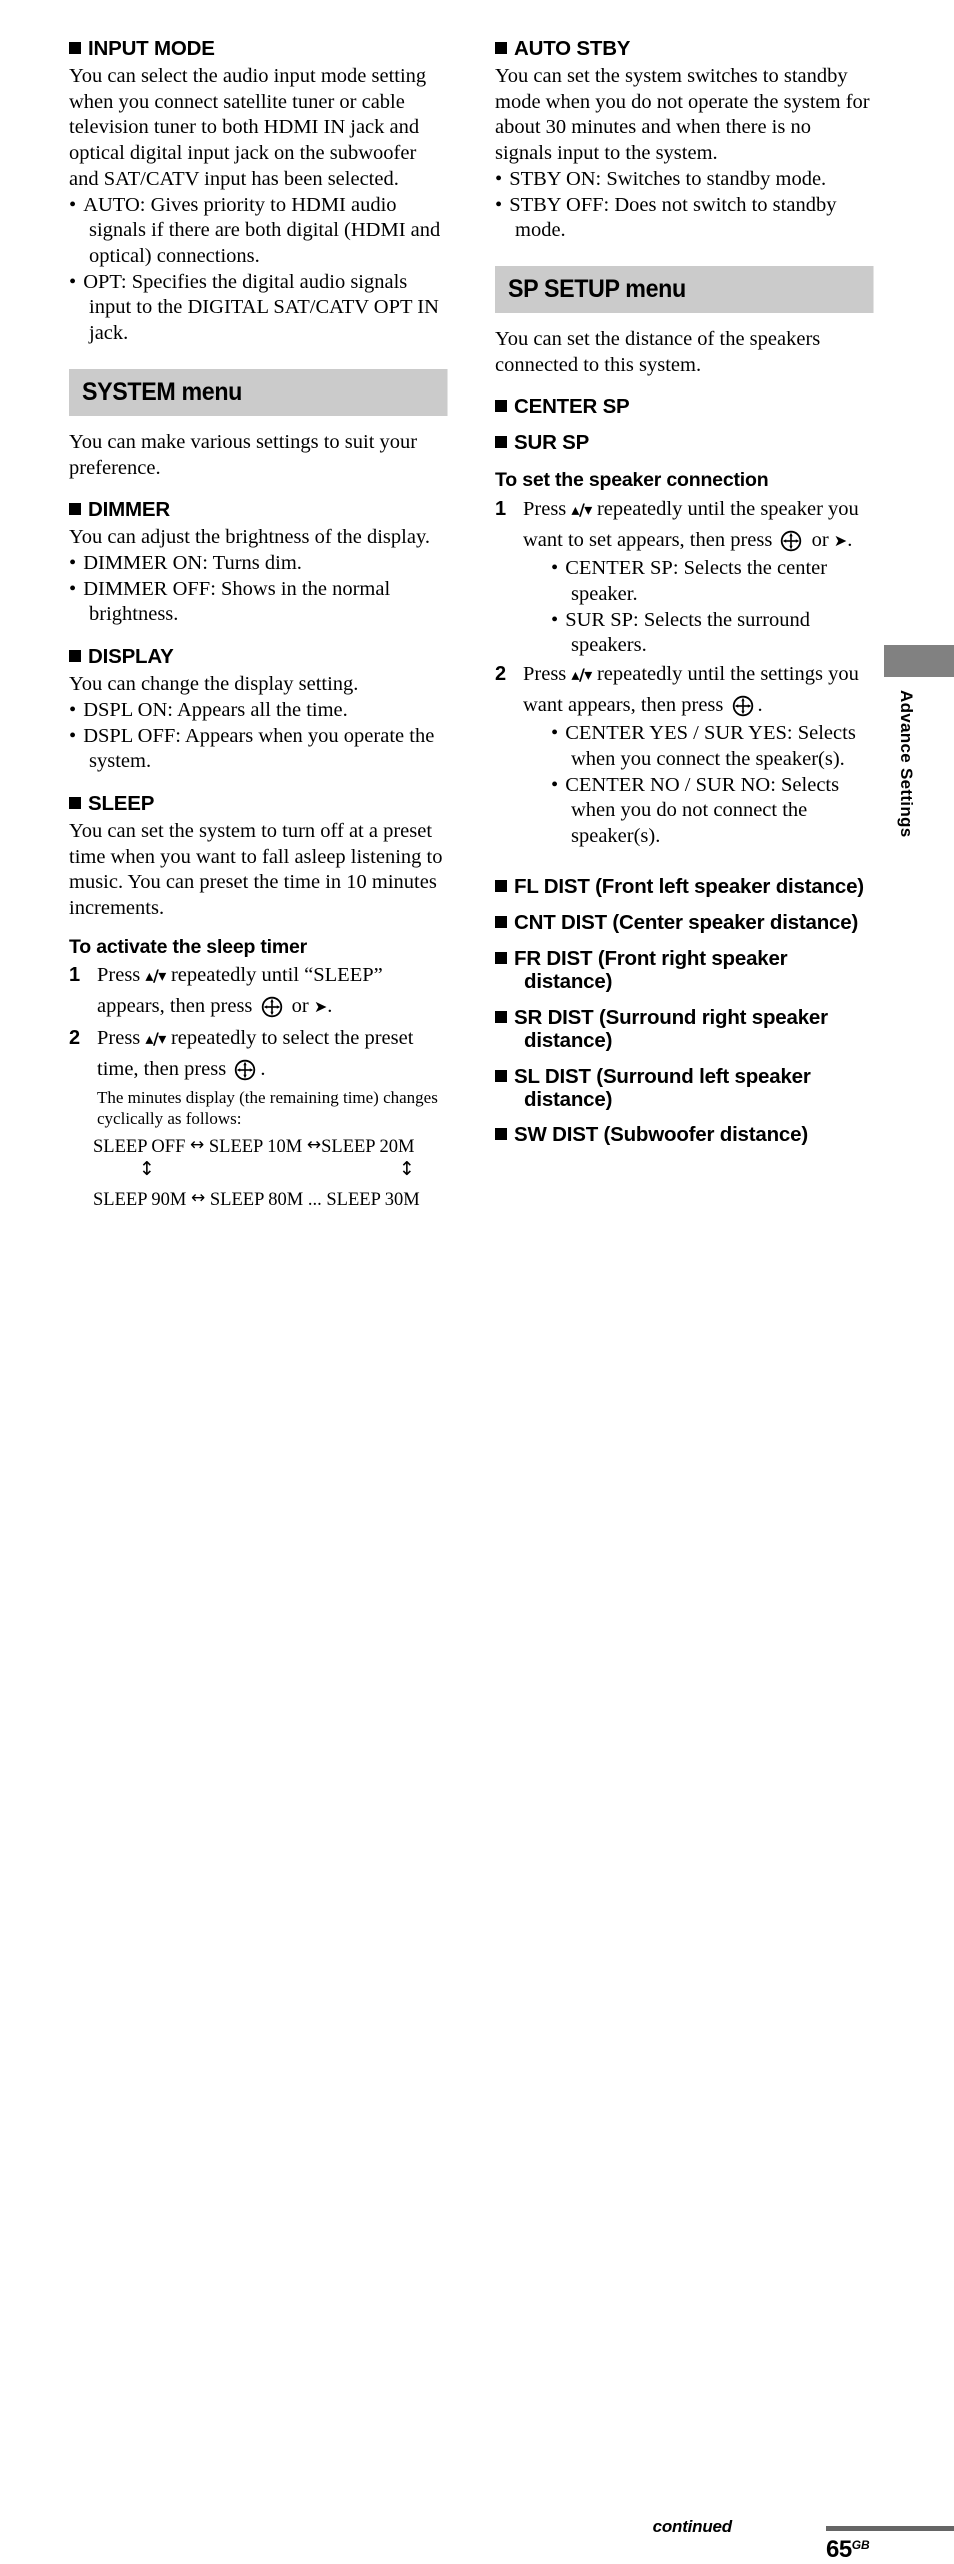 The height and width of the screenshot is (2564, 954). Describe the element at coordinates (188, 946) in the screenshot. I see `subheading-activate-sleep-timer: To activate the sleep timer` at that location.